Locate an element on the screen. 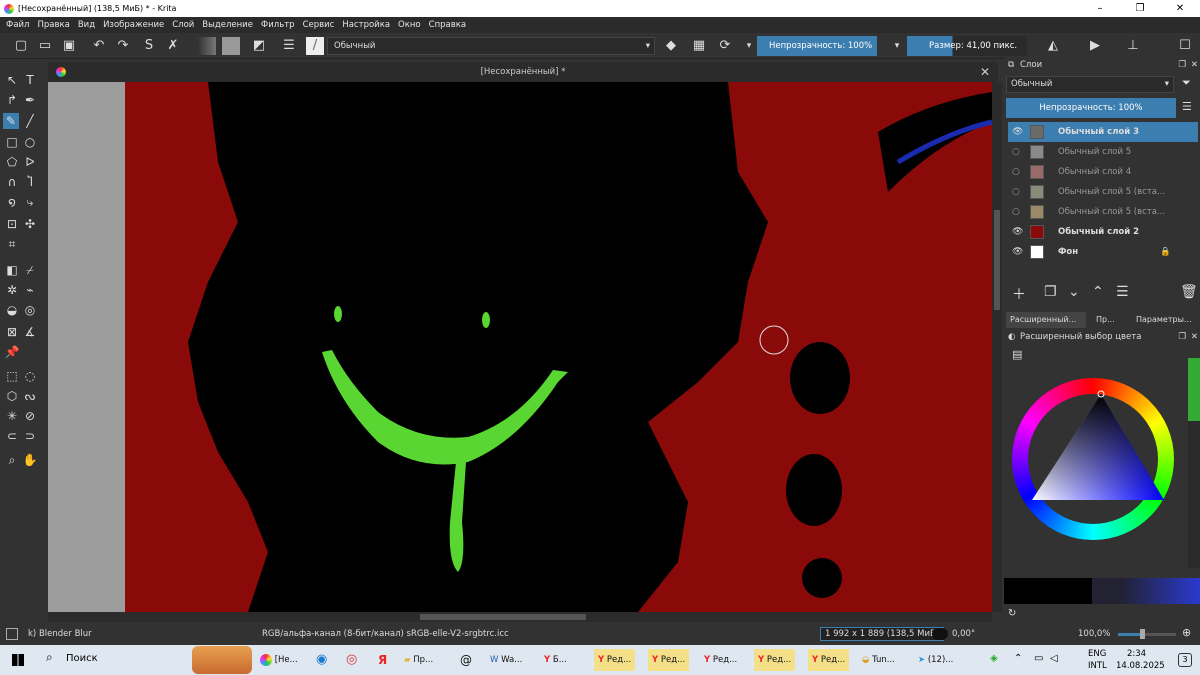  delete-layer-icon: 🗑 is located at coordinates (1189, 292).